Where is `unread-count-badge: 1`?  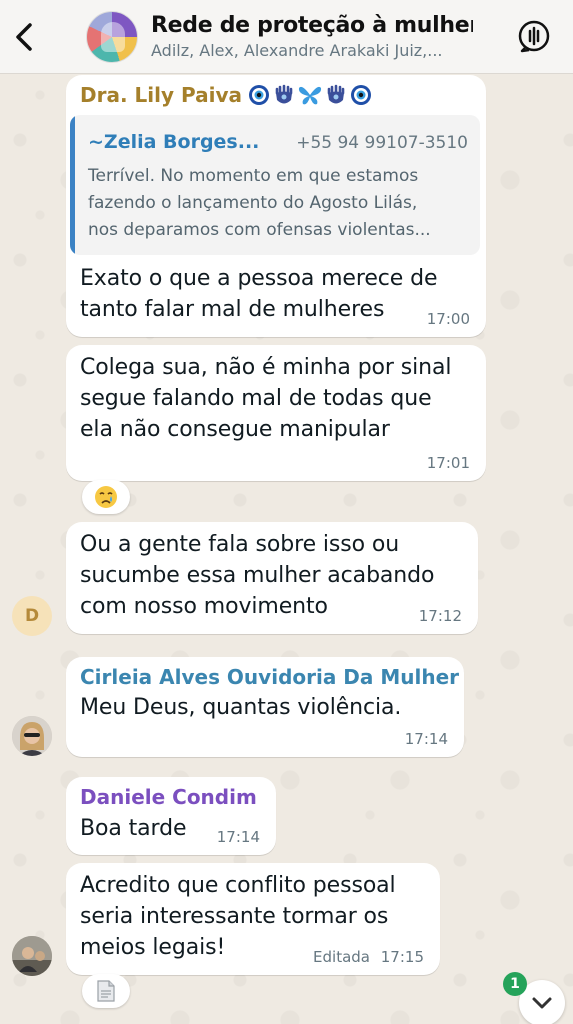
unread-count-badge: 1 is located at coordinates (515, 984).